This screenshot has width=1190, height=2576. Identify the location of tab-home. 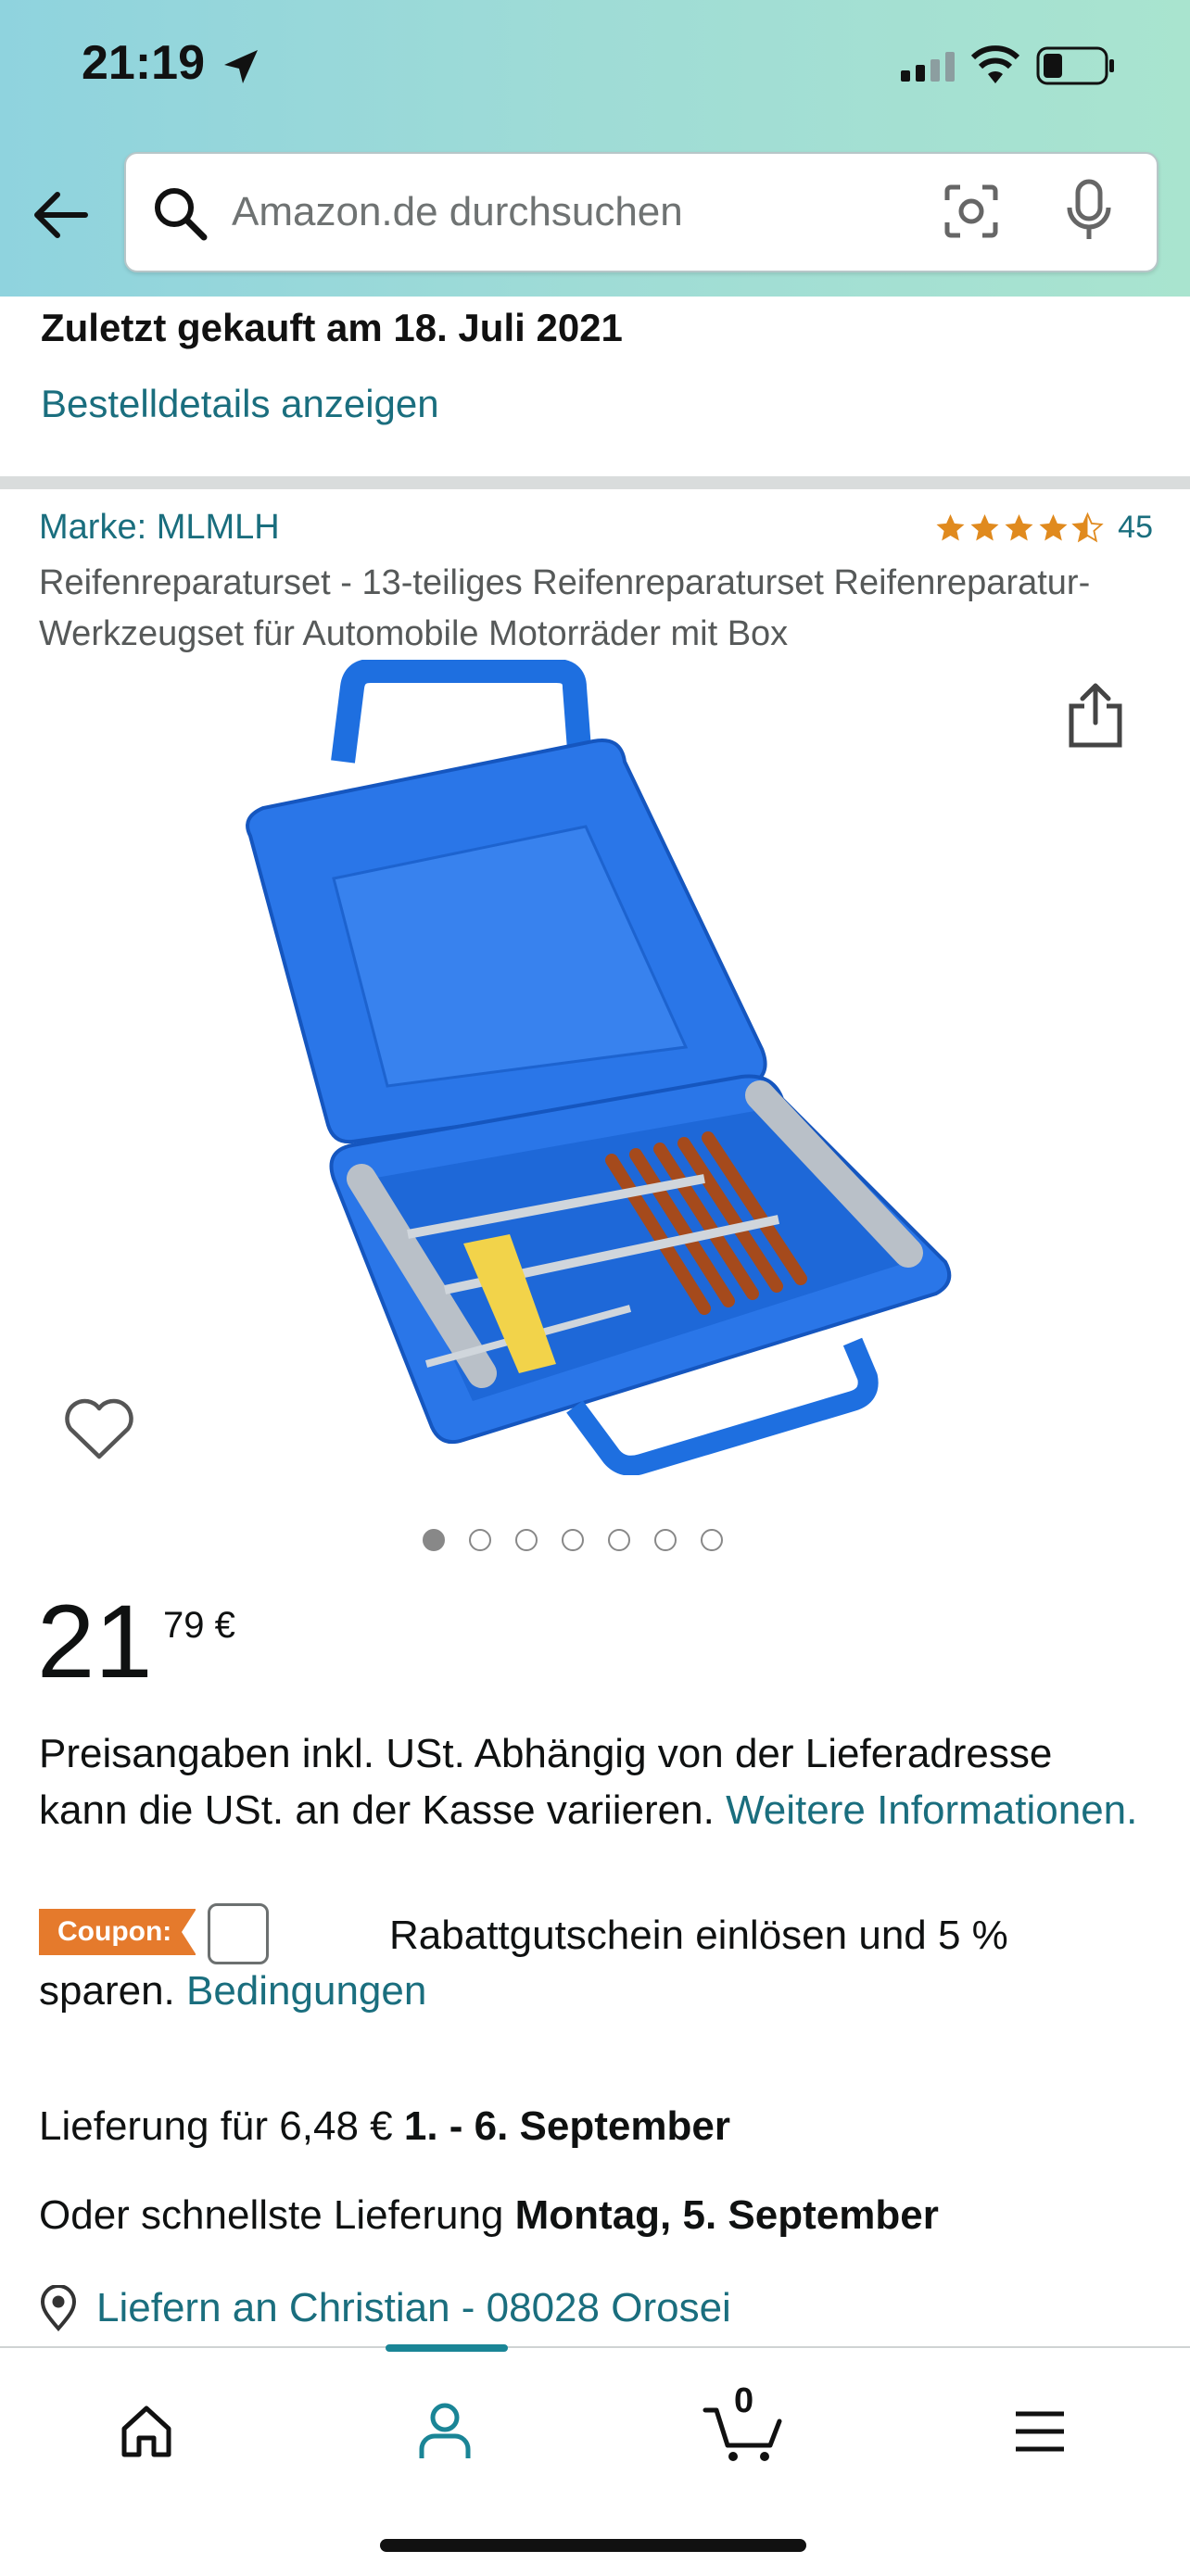
(146, 2431).